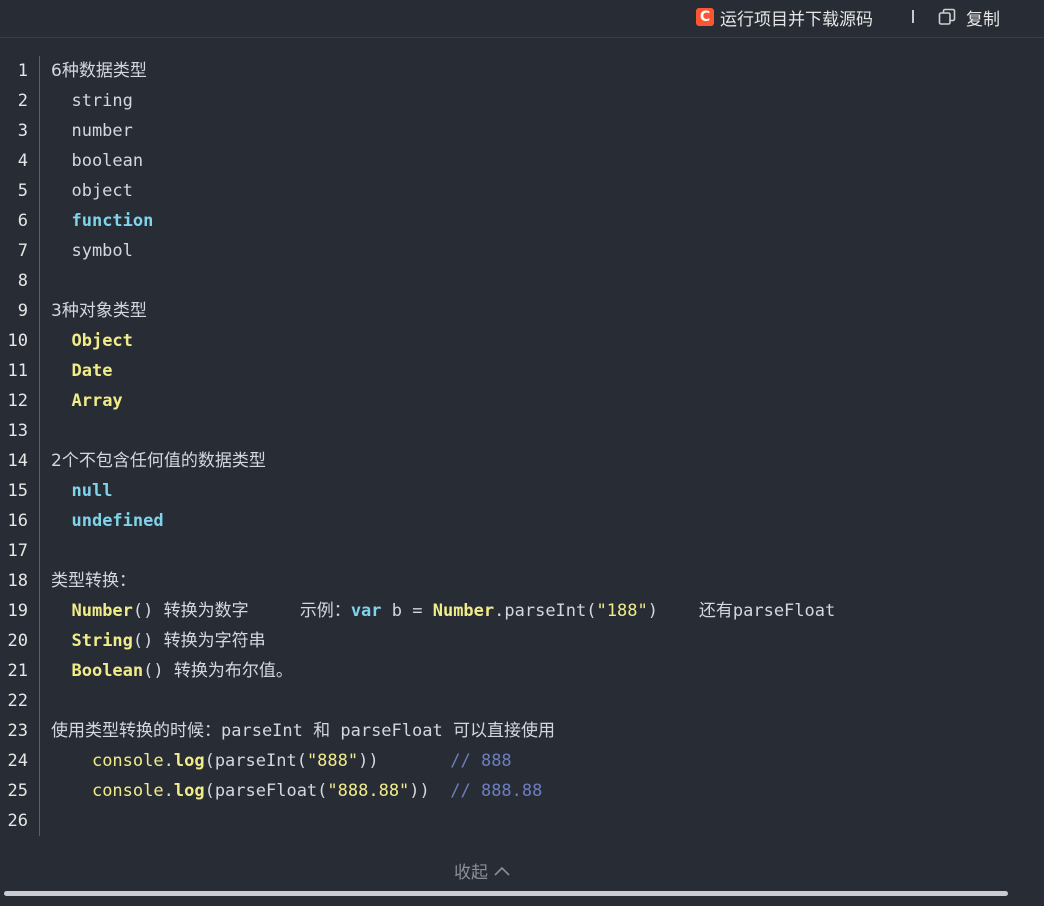 The width and height of the screenshot is (1044, 906). I want to click on code-token: function, so click(112, 221).